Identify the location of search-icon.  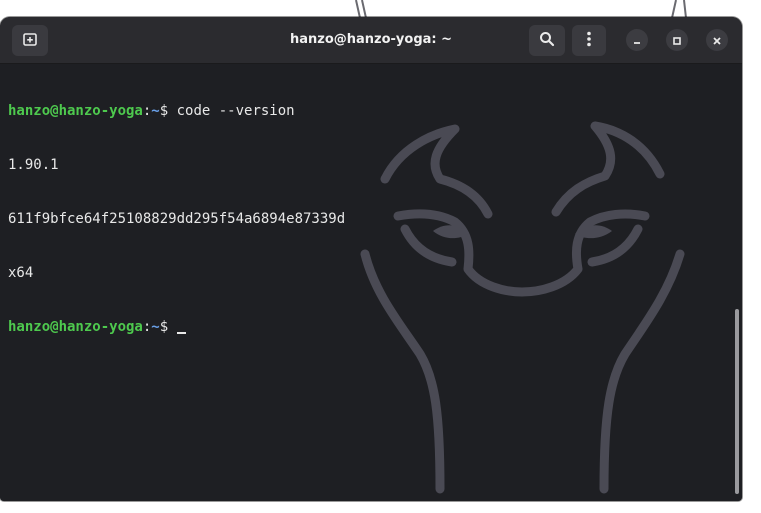
(547, 41).